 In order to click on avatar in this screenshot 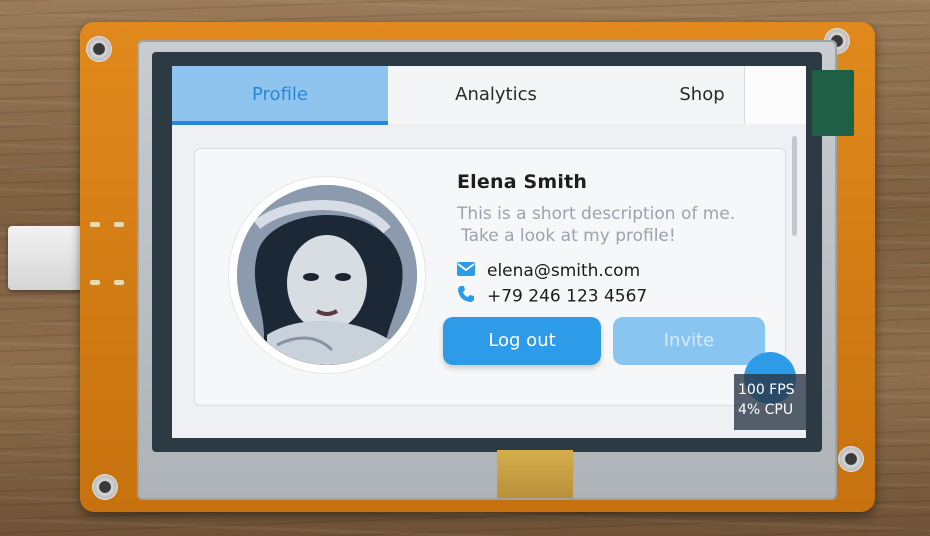, I will do `click(327, 275)`.